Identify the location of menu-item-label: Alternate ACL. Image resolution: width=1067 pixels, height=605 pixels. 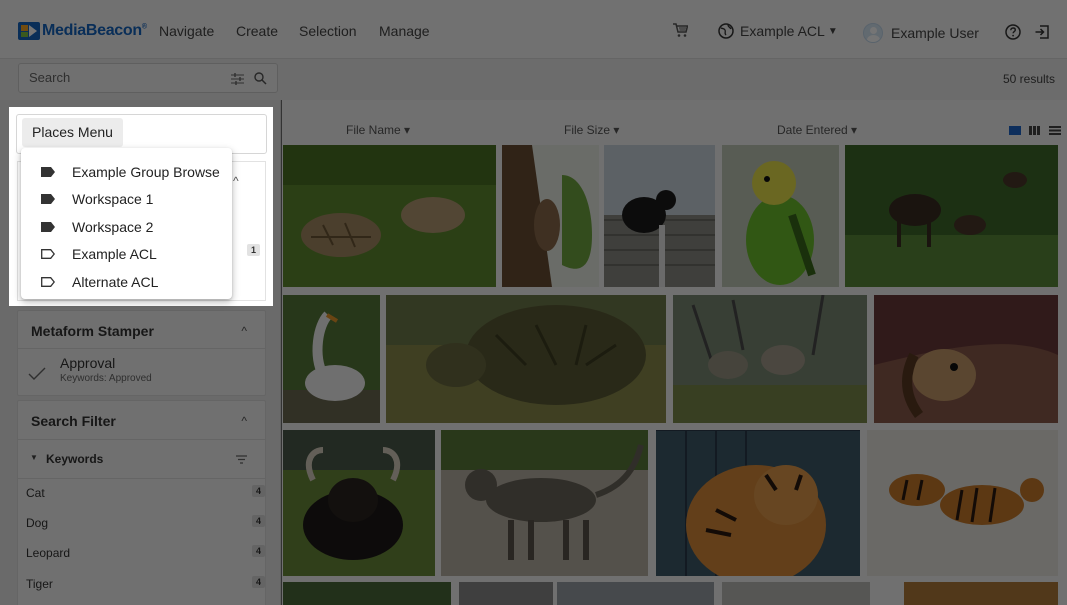
(115, 281).